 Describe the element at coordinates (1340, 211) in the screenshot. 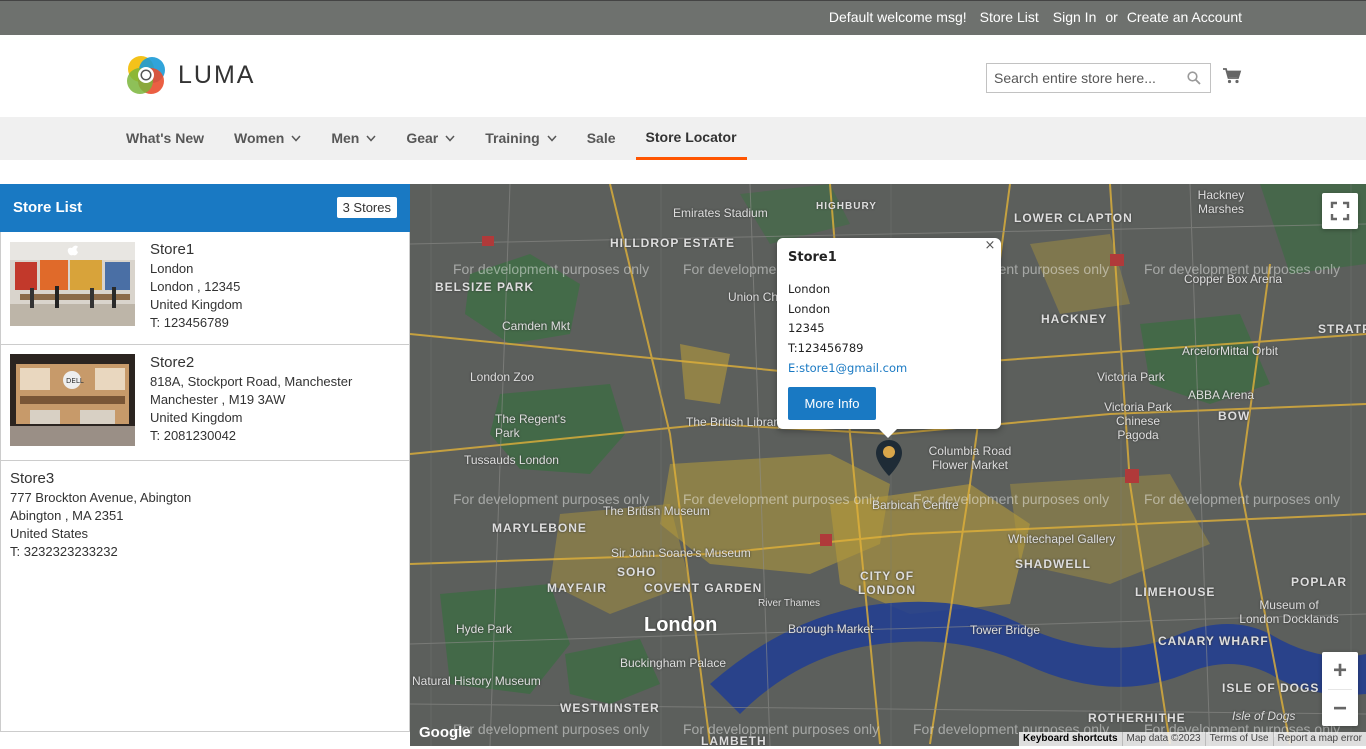

I see `fullscreen-button` at that location.